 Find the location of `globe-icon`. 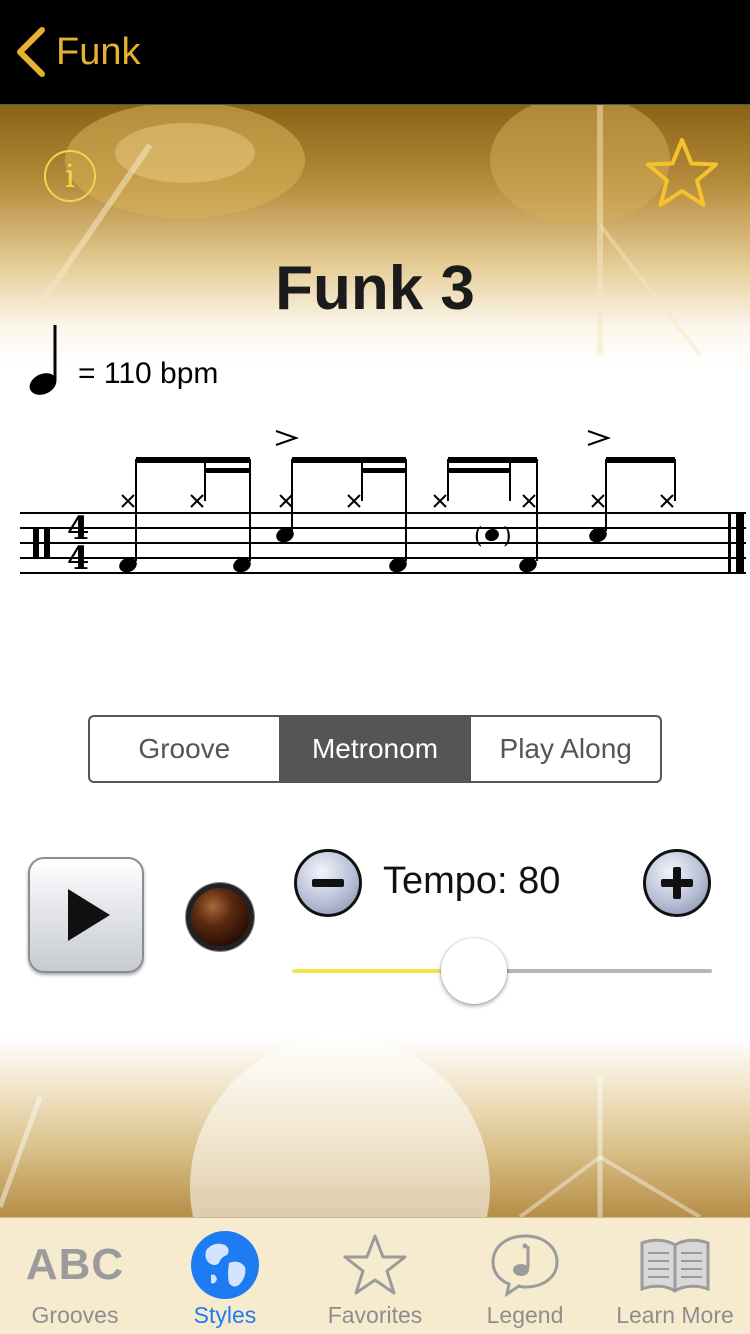

globe-icon is located at coordinates (225, 1265).